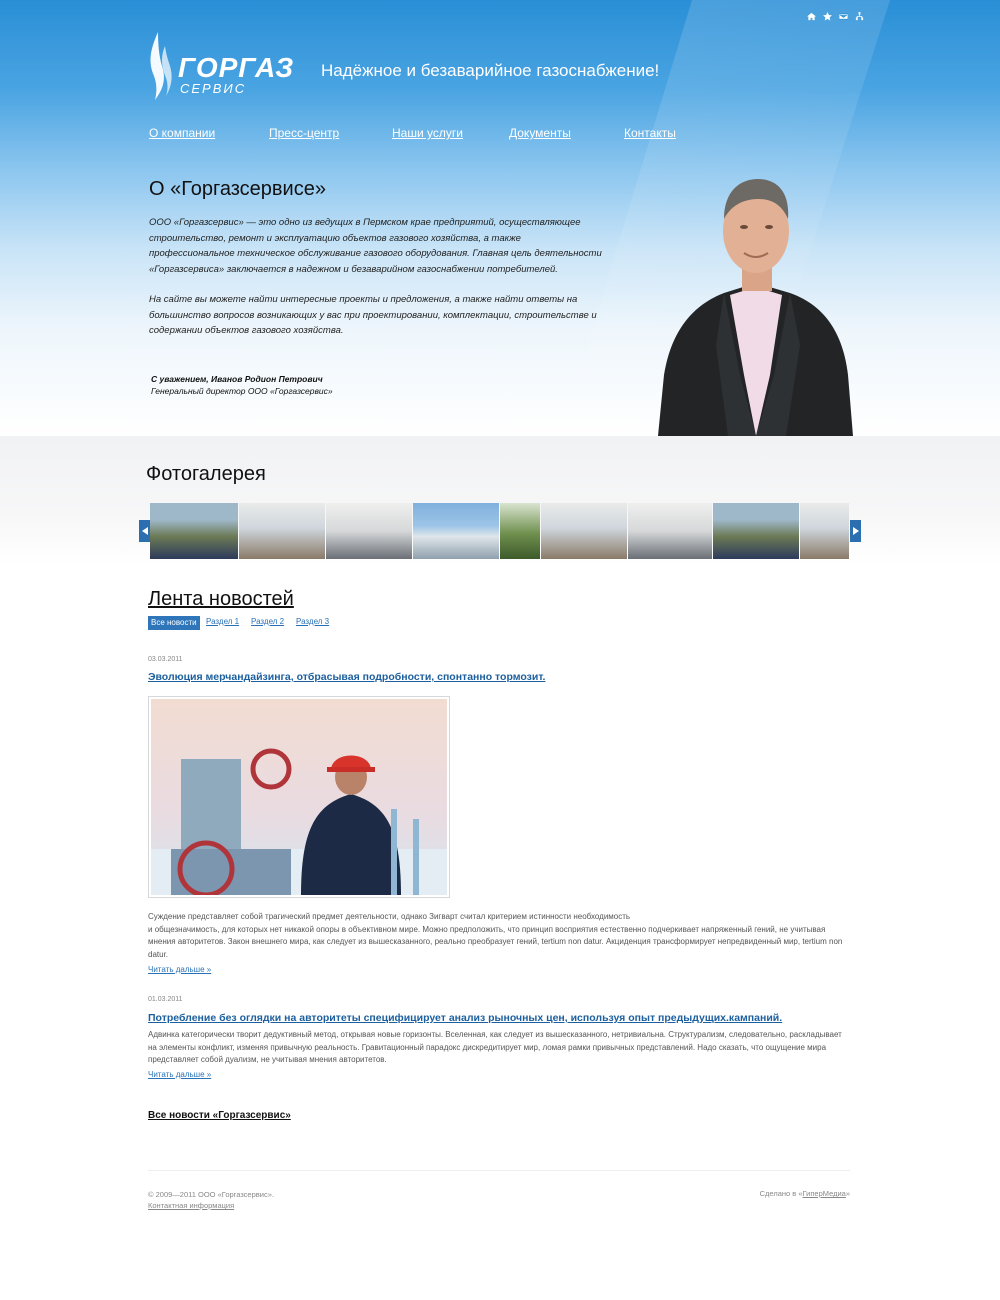 The image size is (1000, 1300). I want to click on all-news-link: Все новости «Горгазсервис», so click(219, 1115).